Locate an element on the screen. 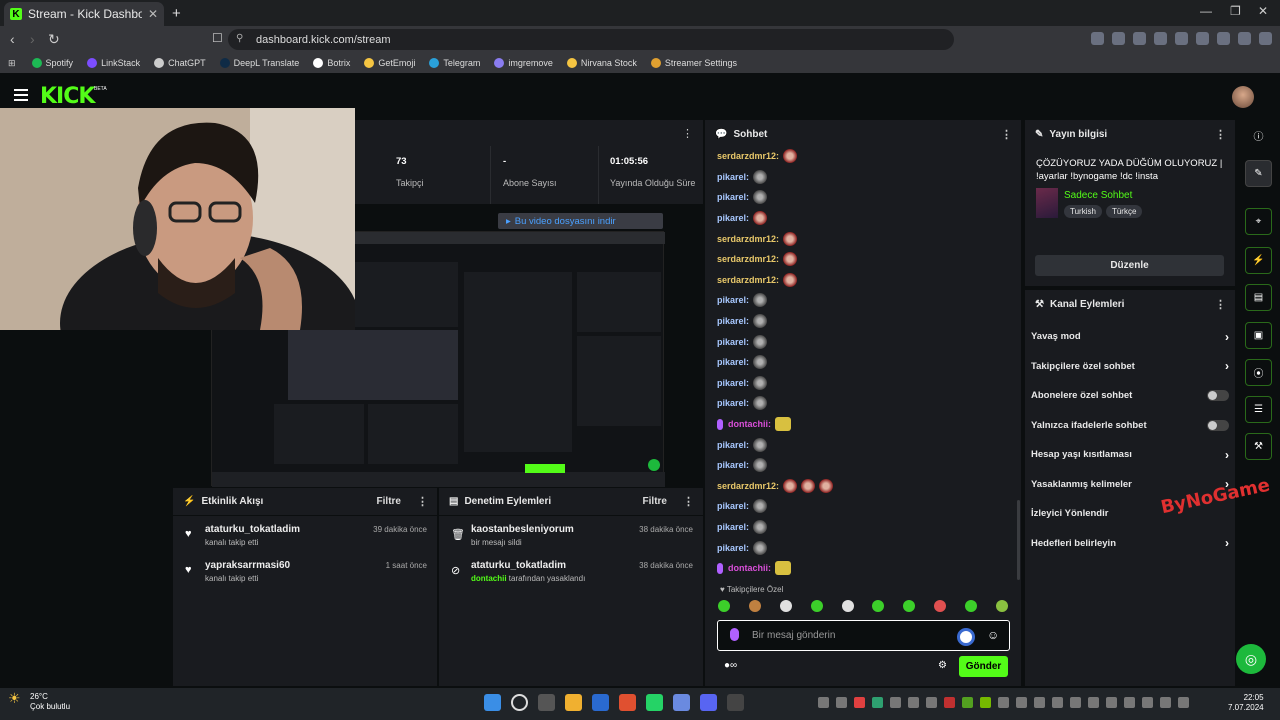 Image resolution: width=1280 pixels, height=720 pixels. url-input: dashboard.kick.com/stream is located at coordinates (591, 39).